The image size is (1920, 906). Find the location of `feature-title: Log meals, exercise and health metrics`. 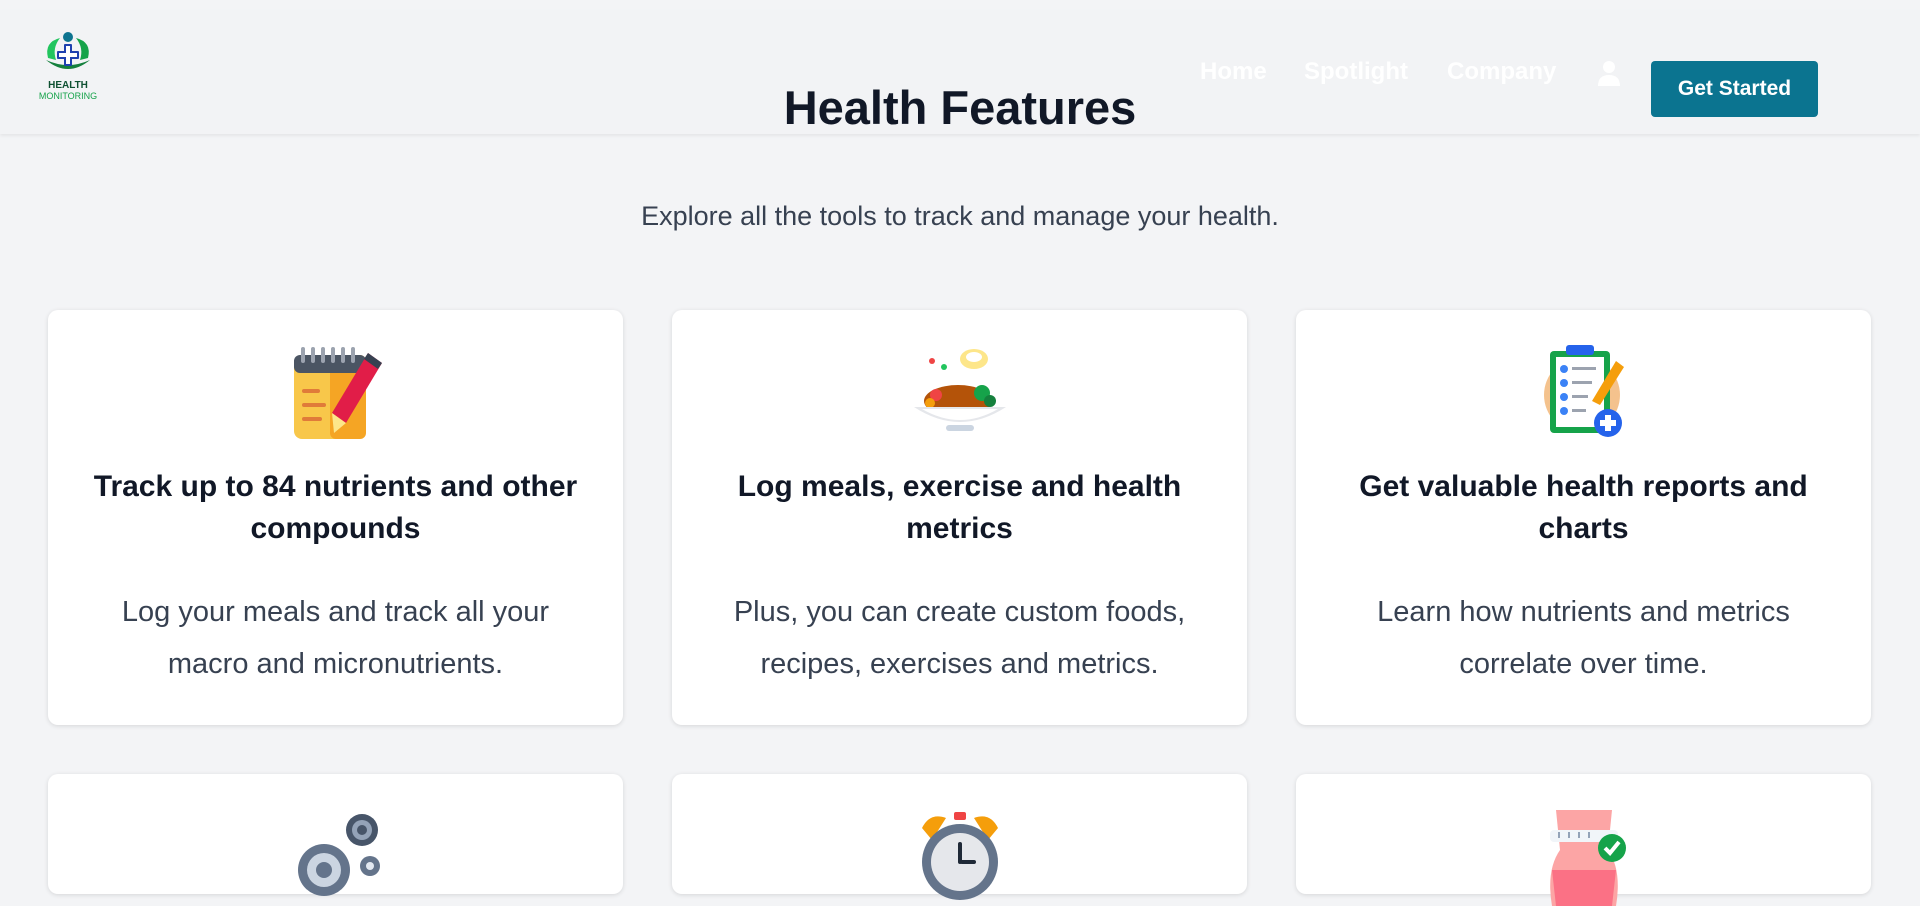

feature-title: Log meals, exercise and health metrics is located at coordinates (959, 507).